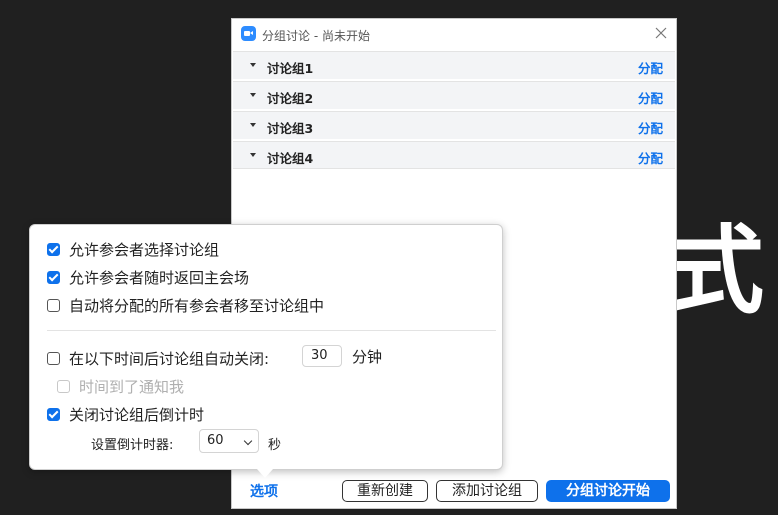  What do you see at coordinates (63, 386) in the screenshot?
I see `checkbox-disabled` at bounding box center [63, 386].